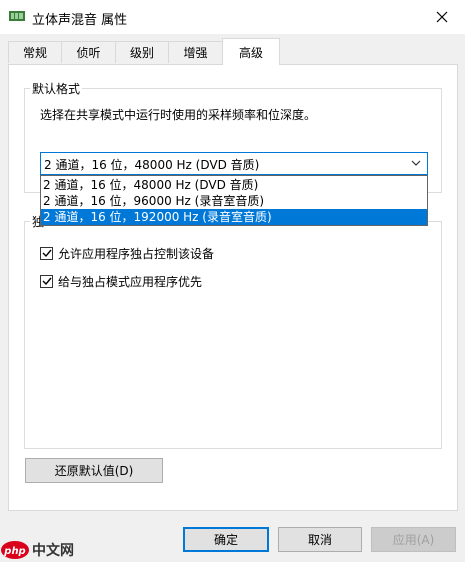 The image size is (465, 562). What do you see at coordinates (232, 17) in the screenshot?
I see `title-bar: 立体声混音 属性` at bounding box center [232, 17].